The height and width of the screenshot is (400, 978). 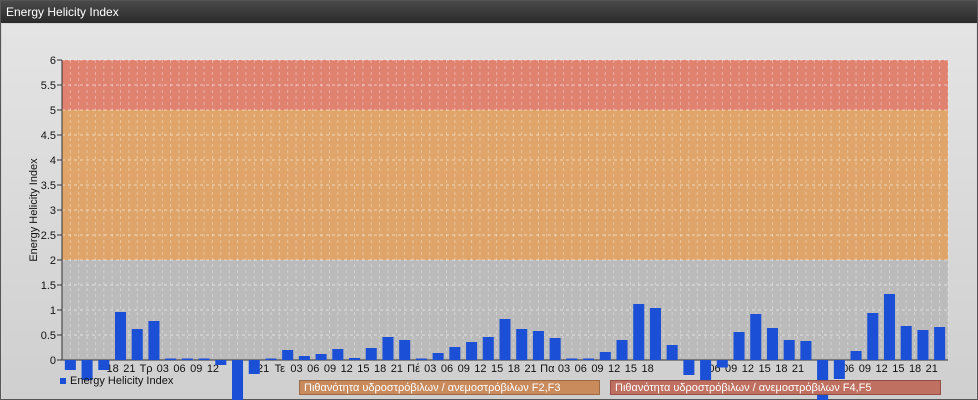 What do you see at coordinates (547, 369) in the screenshot?
I see `x-tick-label: Πα` at bounding box center [547, 369].